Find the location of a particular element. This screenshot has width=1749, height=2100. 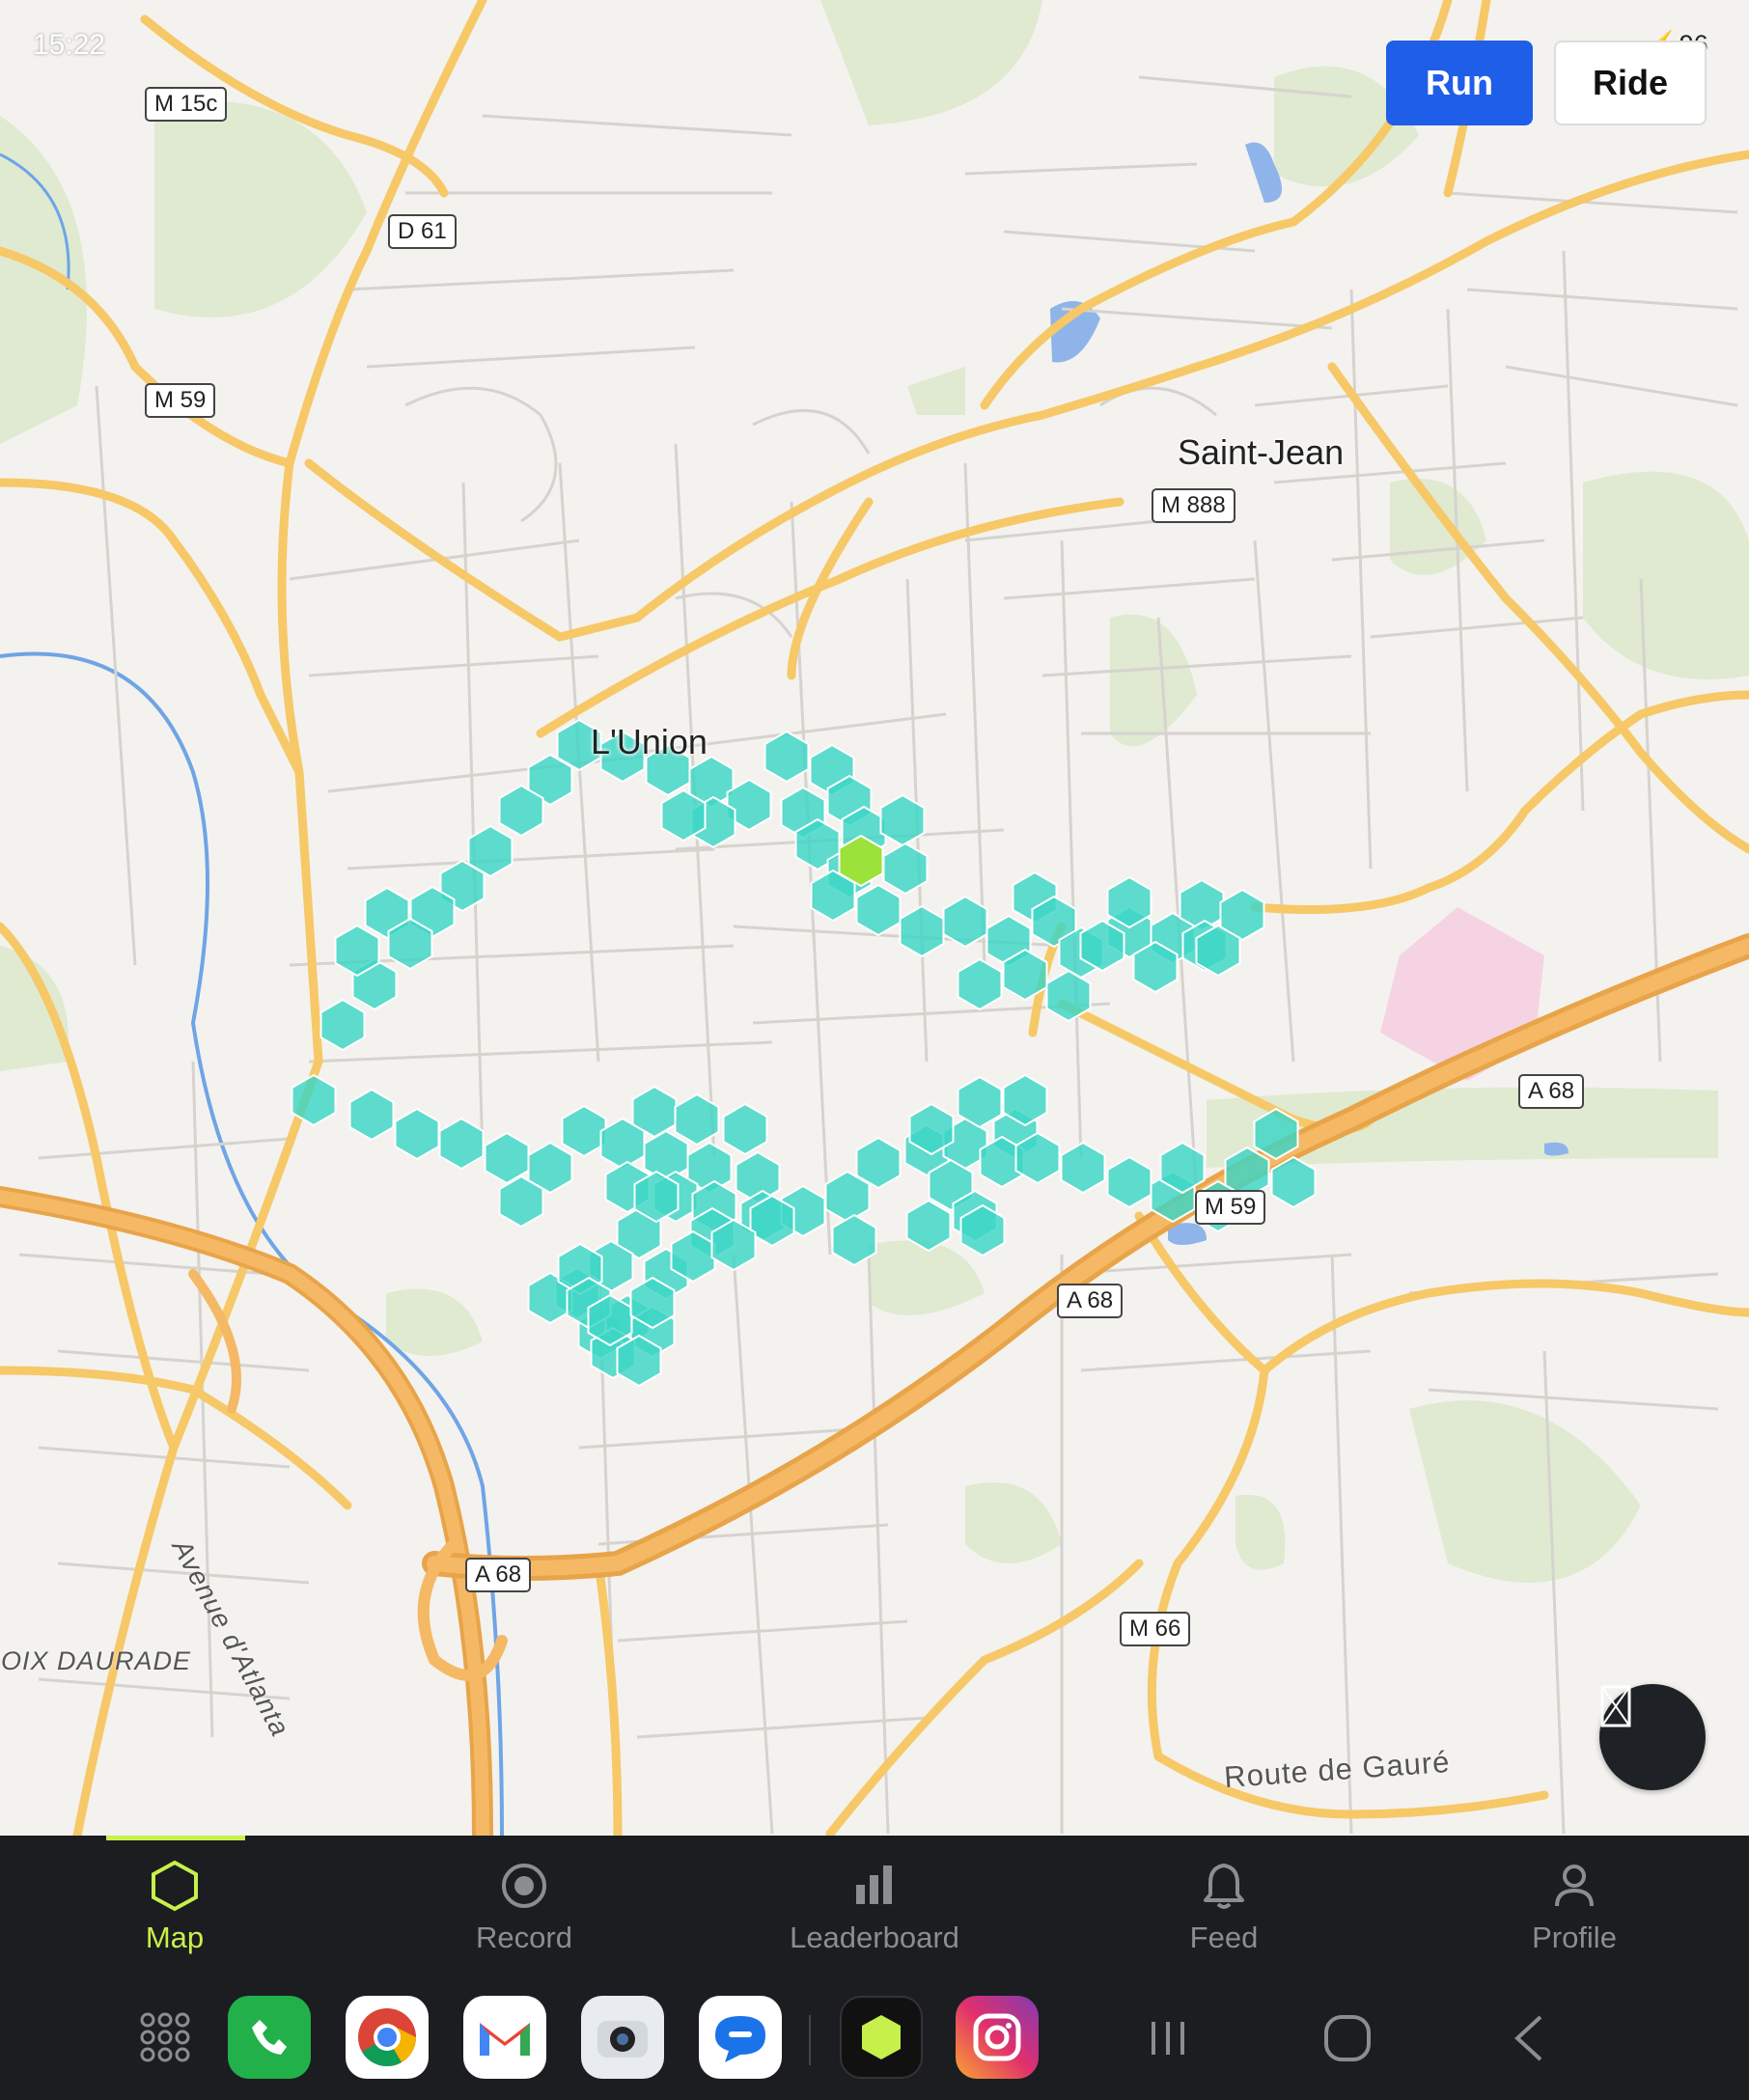

nav-tab-profile: Profile is located at coordinates (1575, 1908).